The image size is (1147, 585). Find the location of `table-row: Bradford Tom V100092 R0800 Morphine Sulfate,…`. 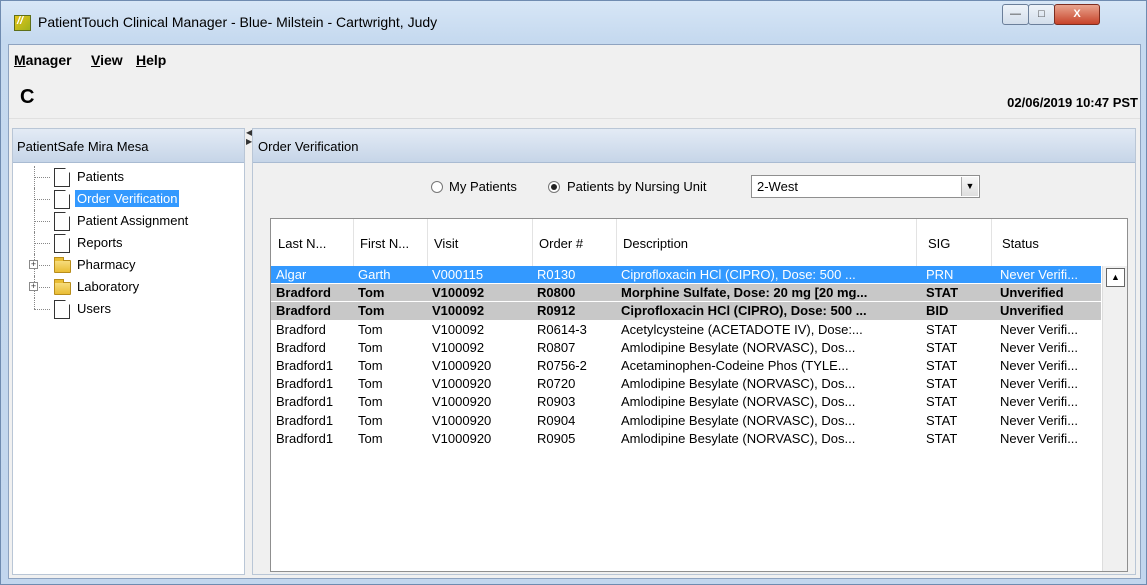

table-row: Bradford Tom V100092 R0800 Morphine Sulfate,… is located at coordinates (686, 293).